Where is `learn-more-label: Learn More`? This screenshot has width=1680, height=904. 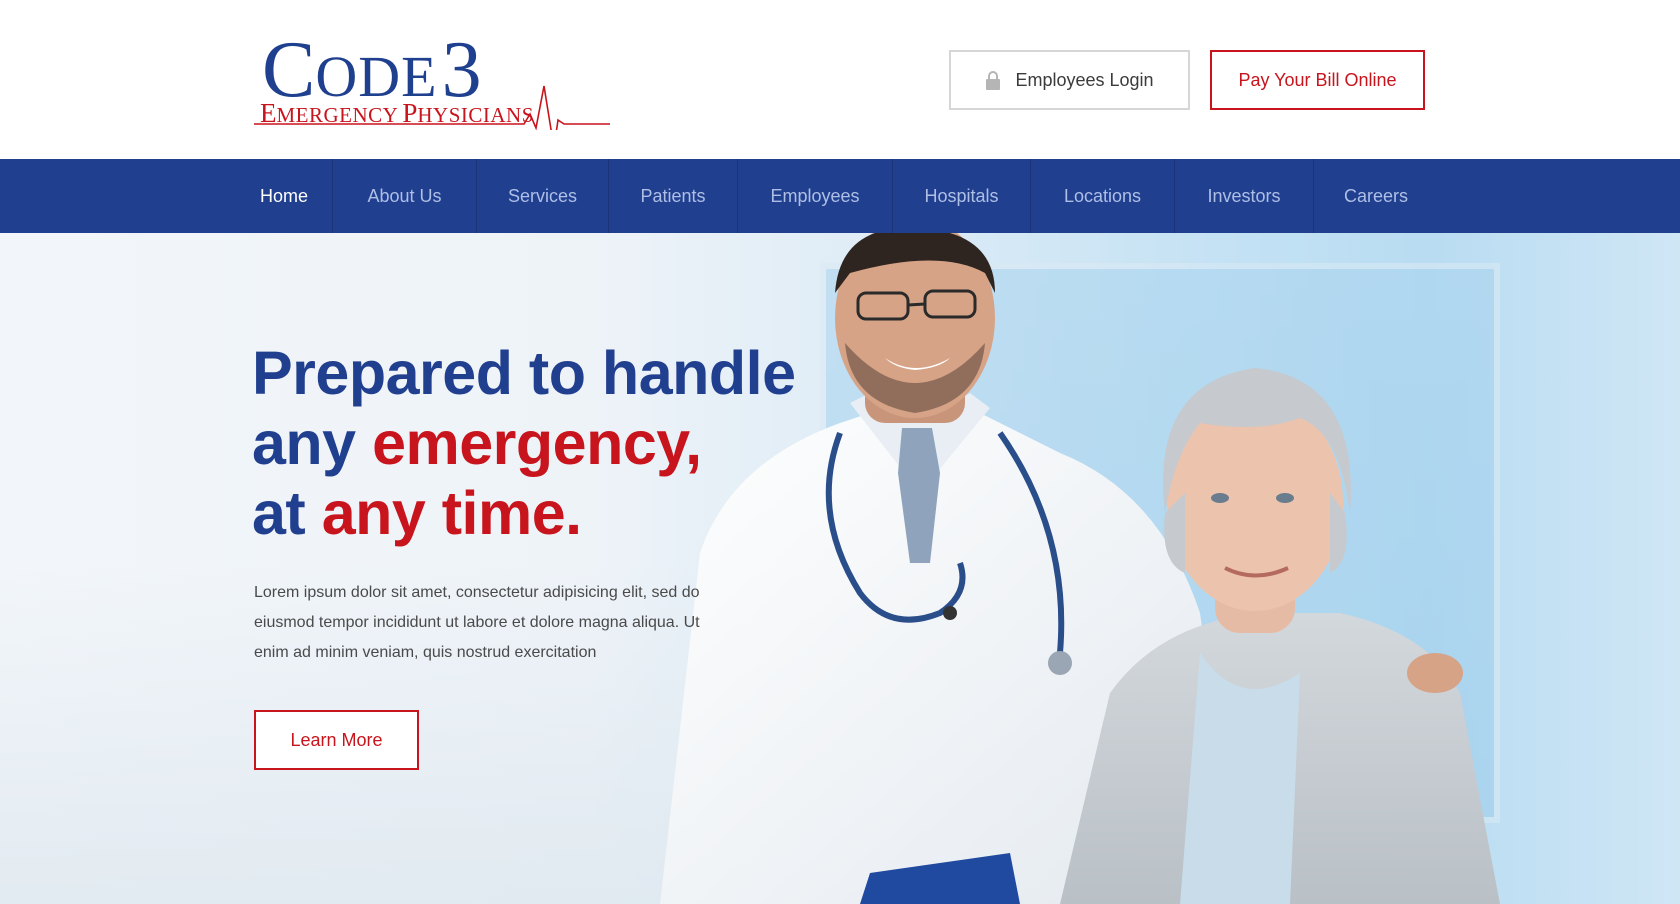
learn-more-label: Learn More is located at coordinates (336, 739).